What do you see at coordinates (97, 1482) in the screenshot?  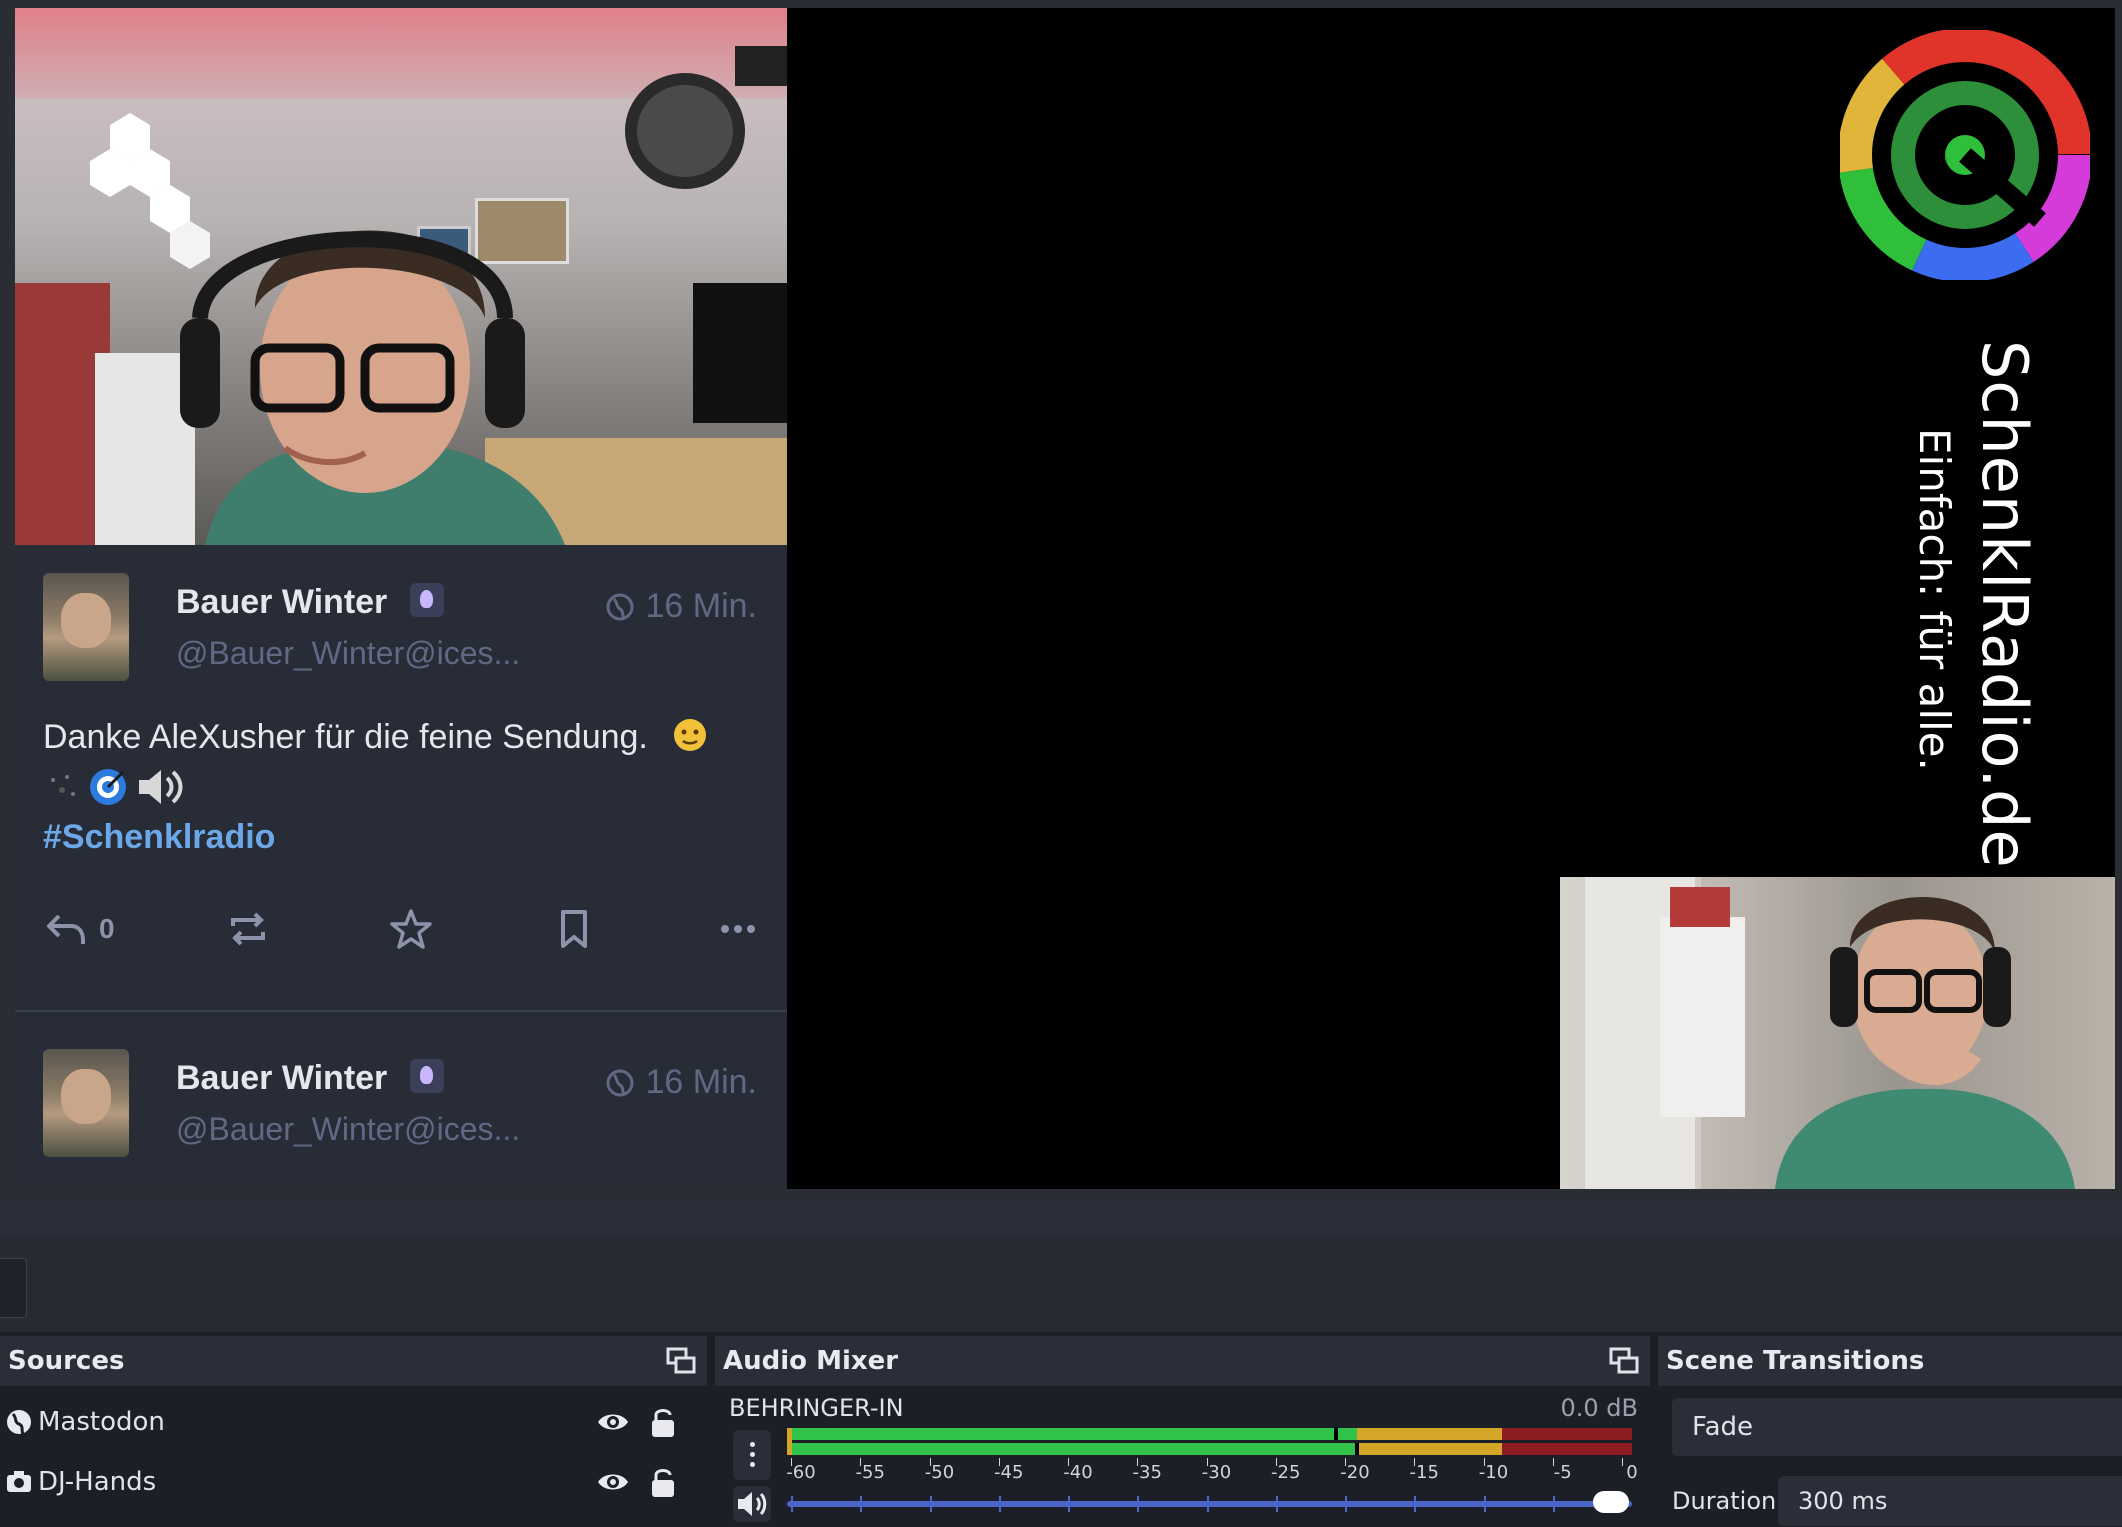 I see `source-label: DJ-Hands` at bounding box center [97, 1482].